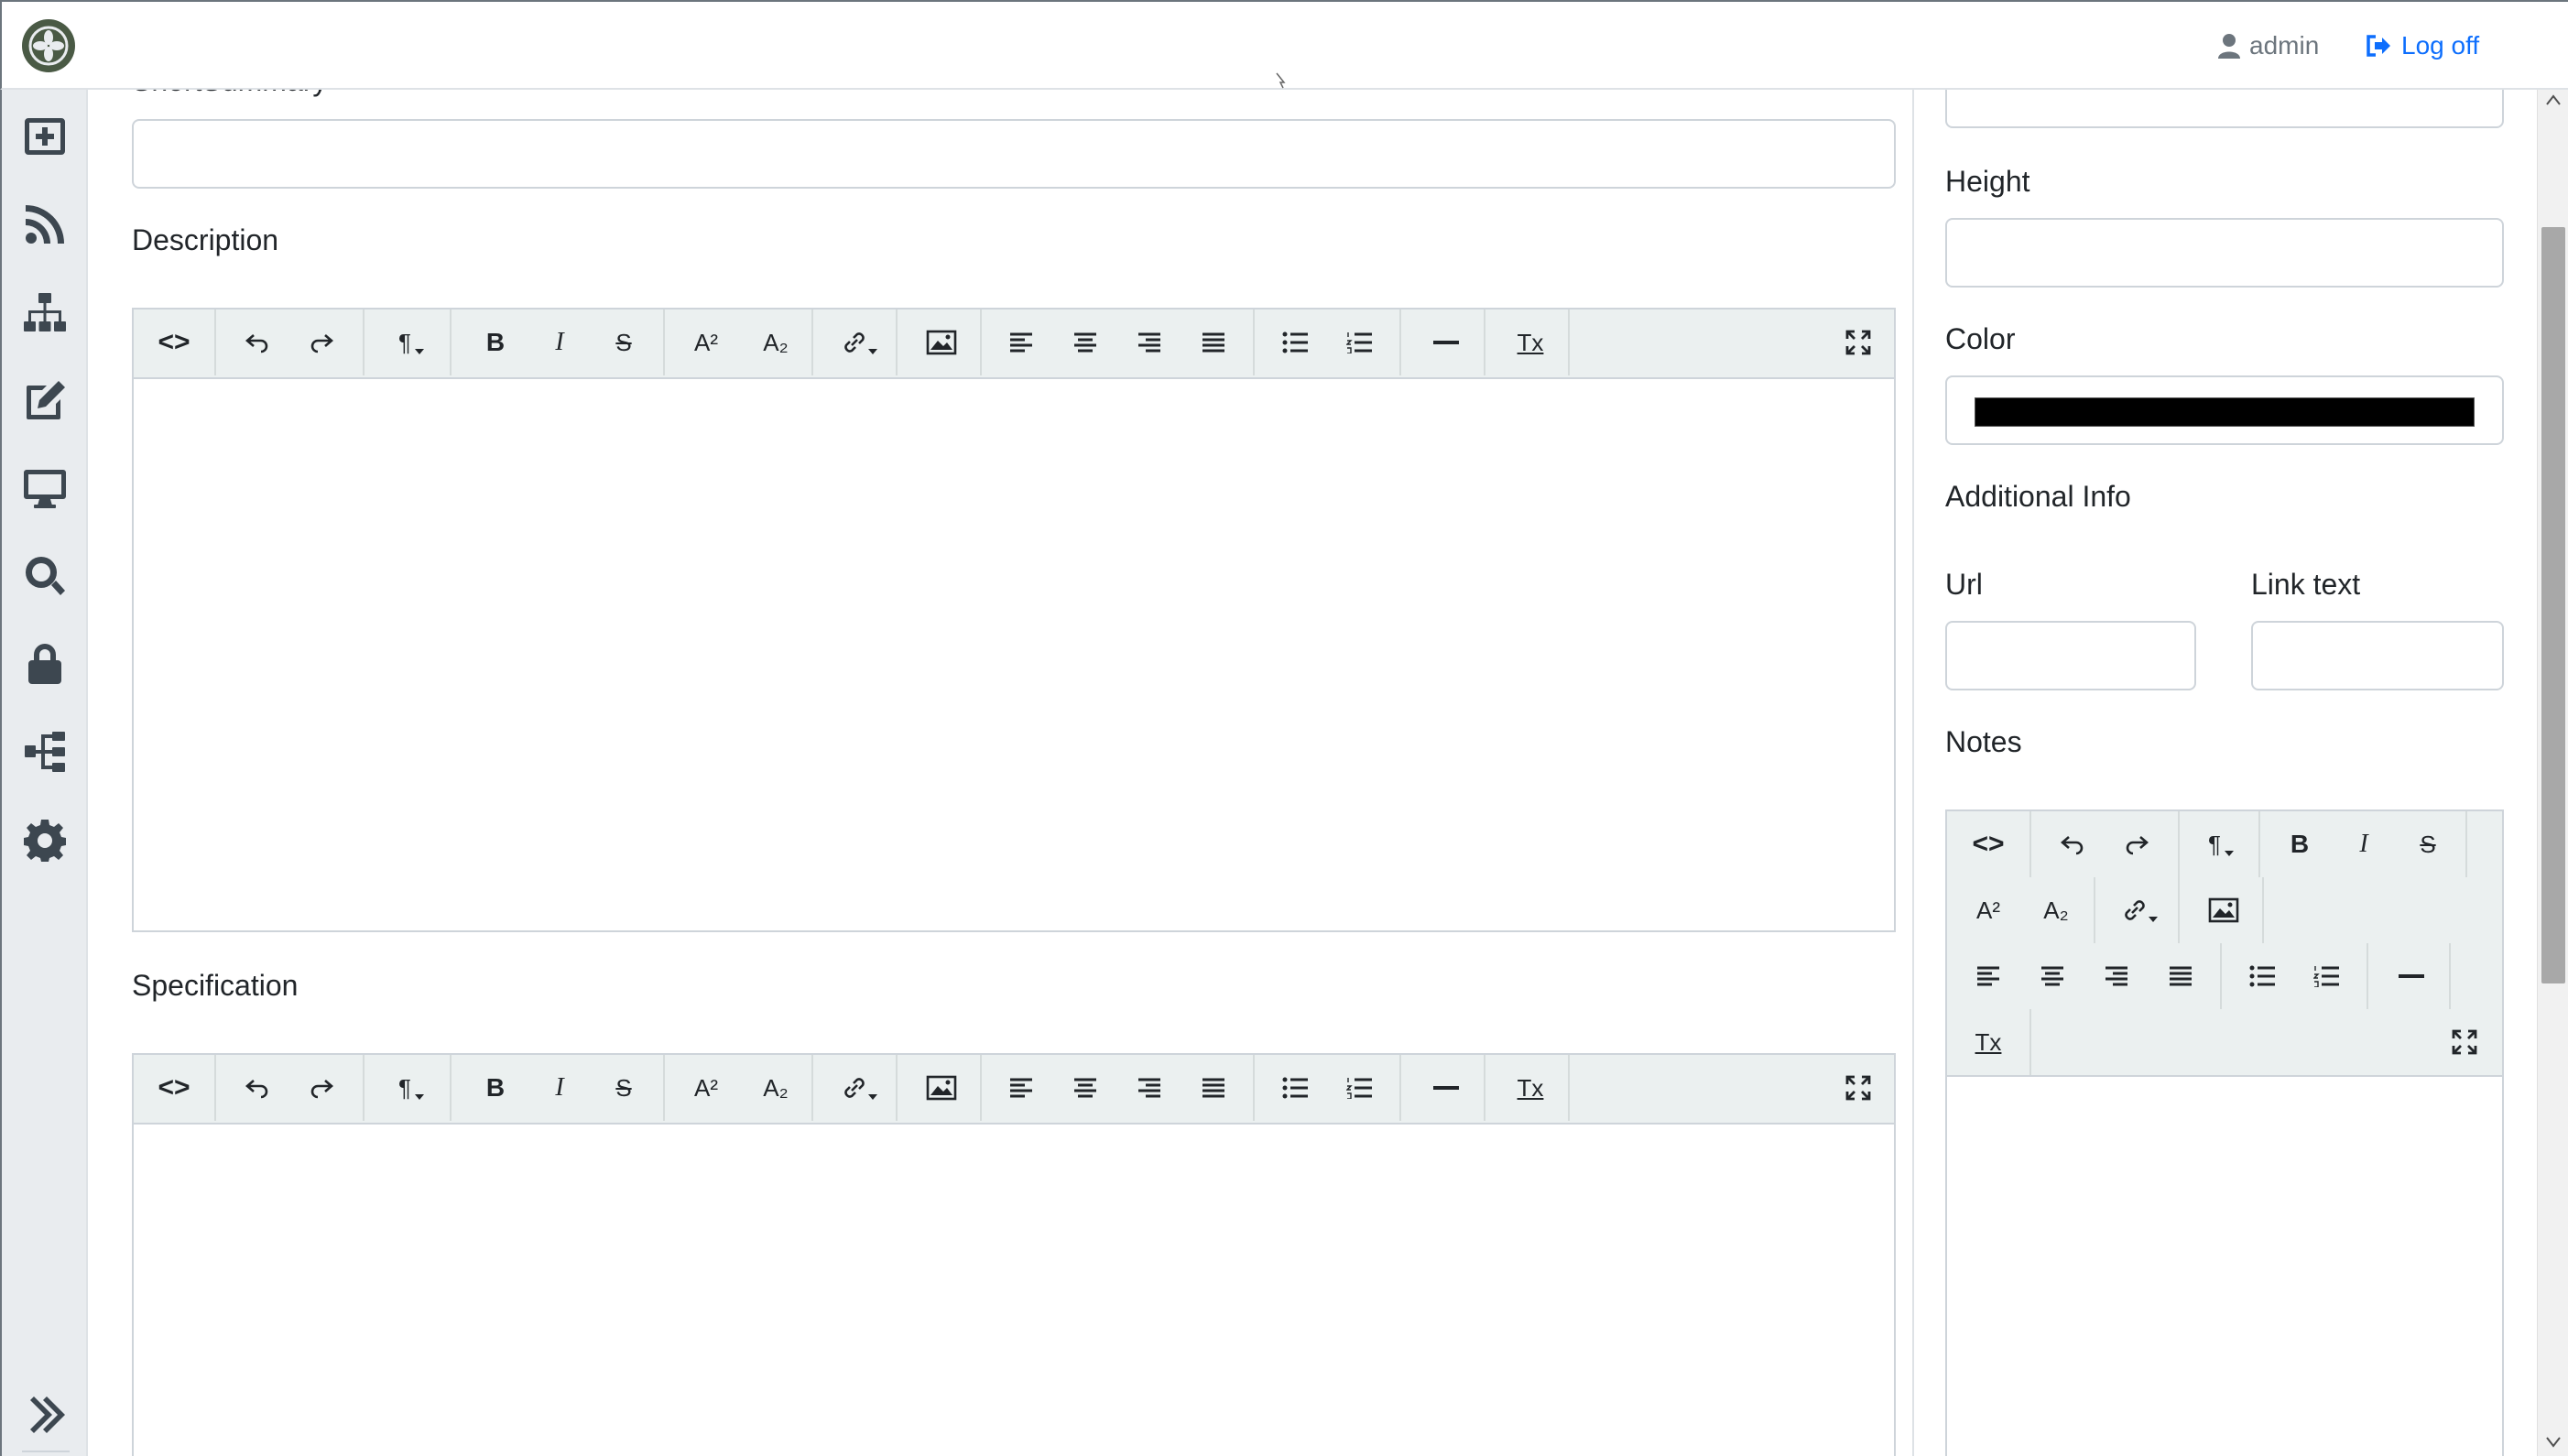 The image size is (2568, 1456). Describe the element at coordinates (2268, 45) in the screenshot. I see `user-menu: admin` at that location.